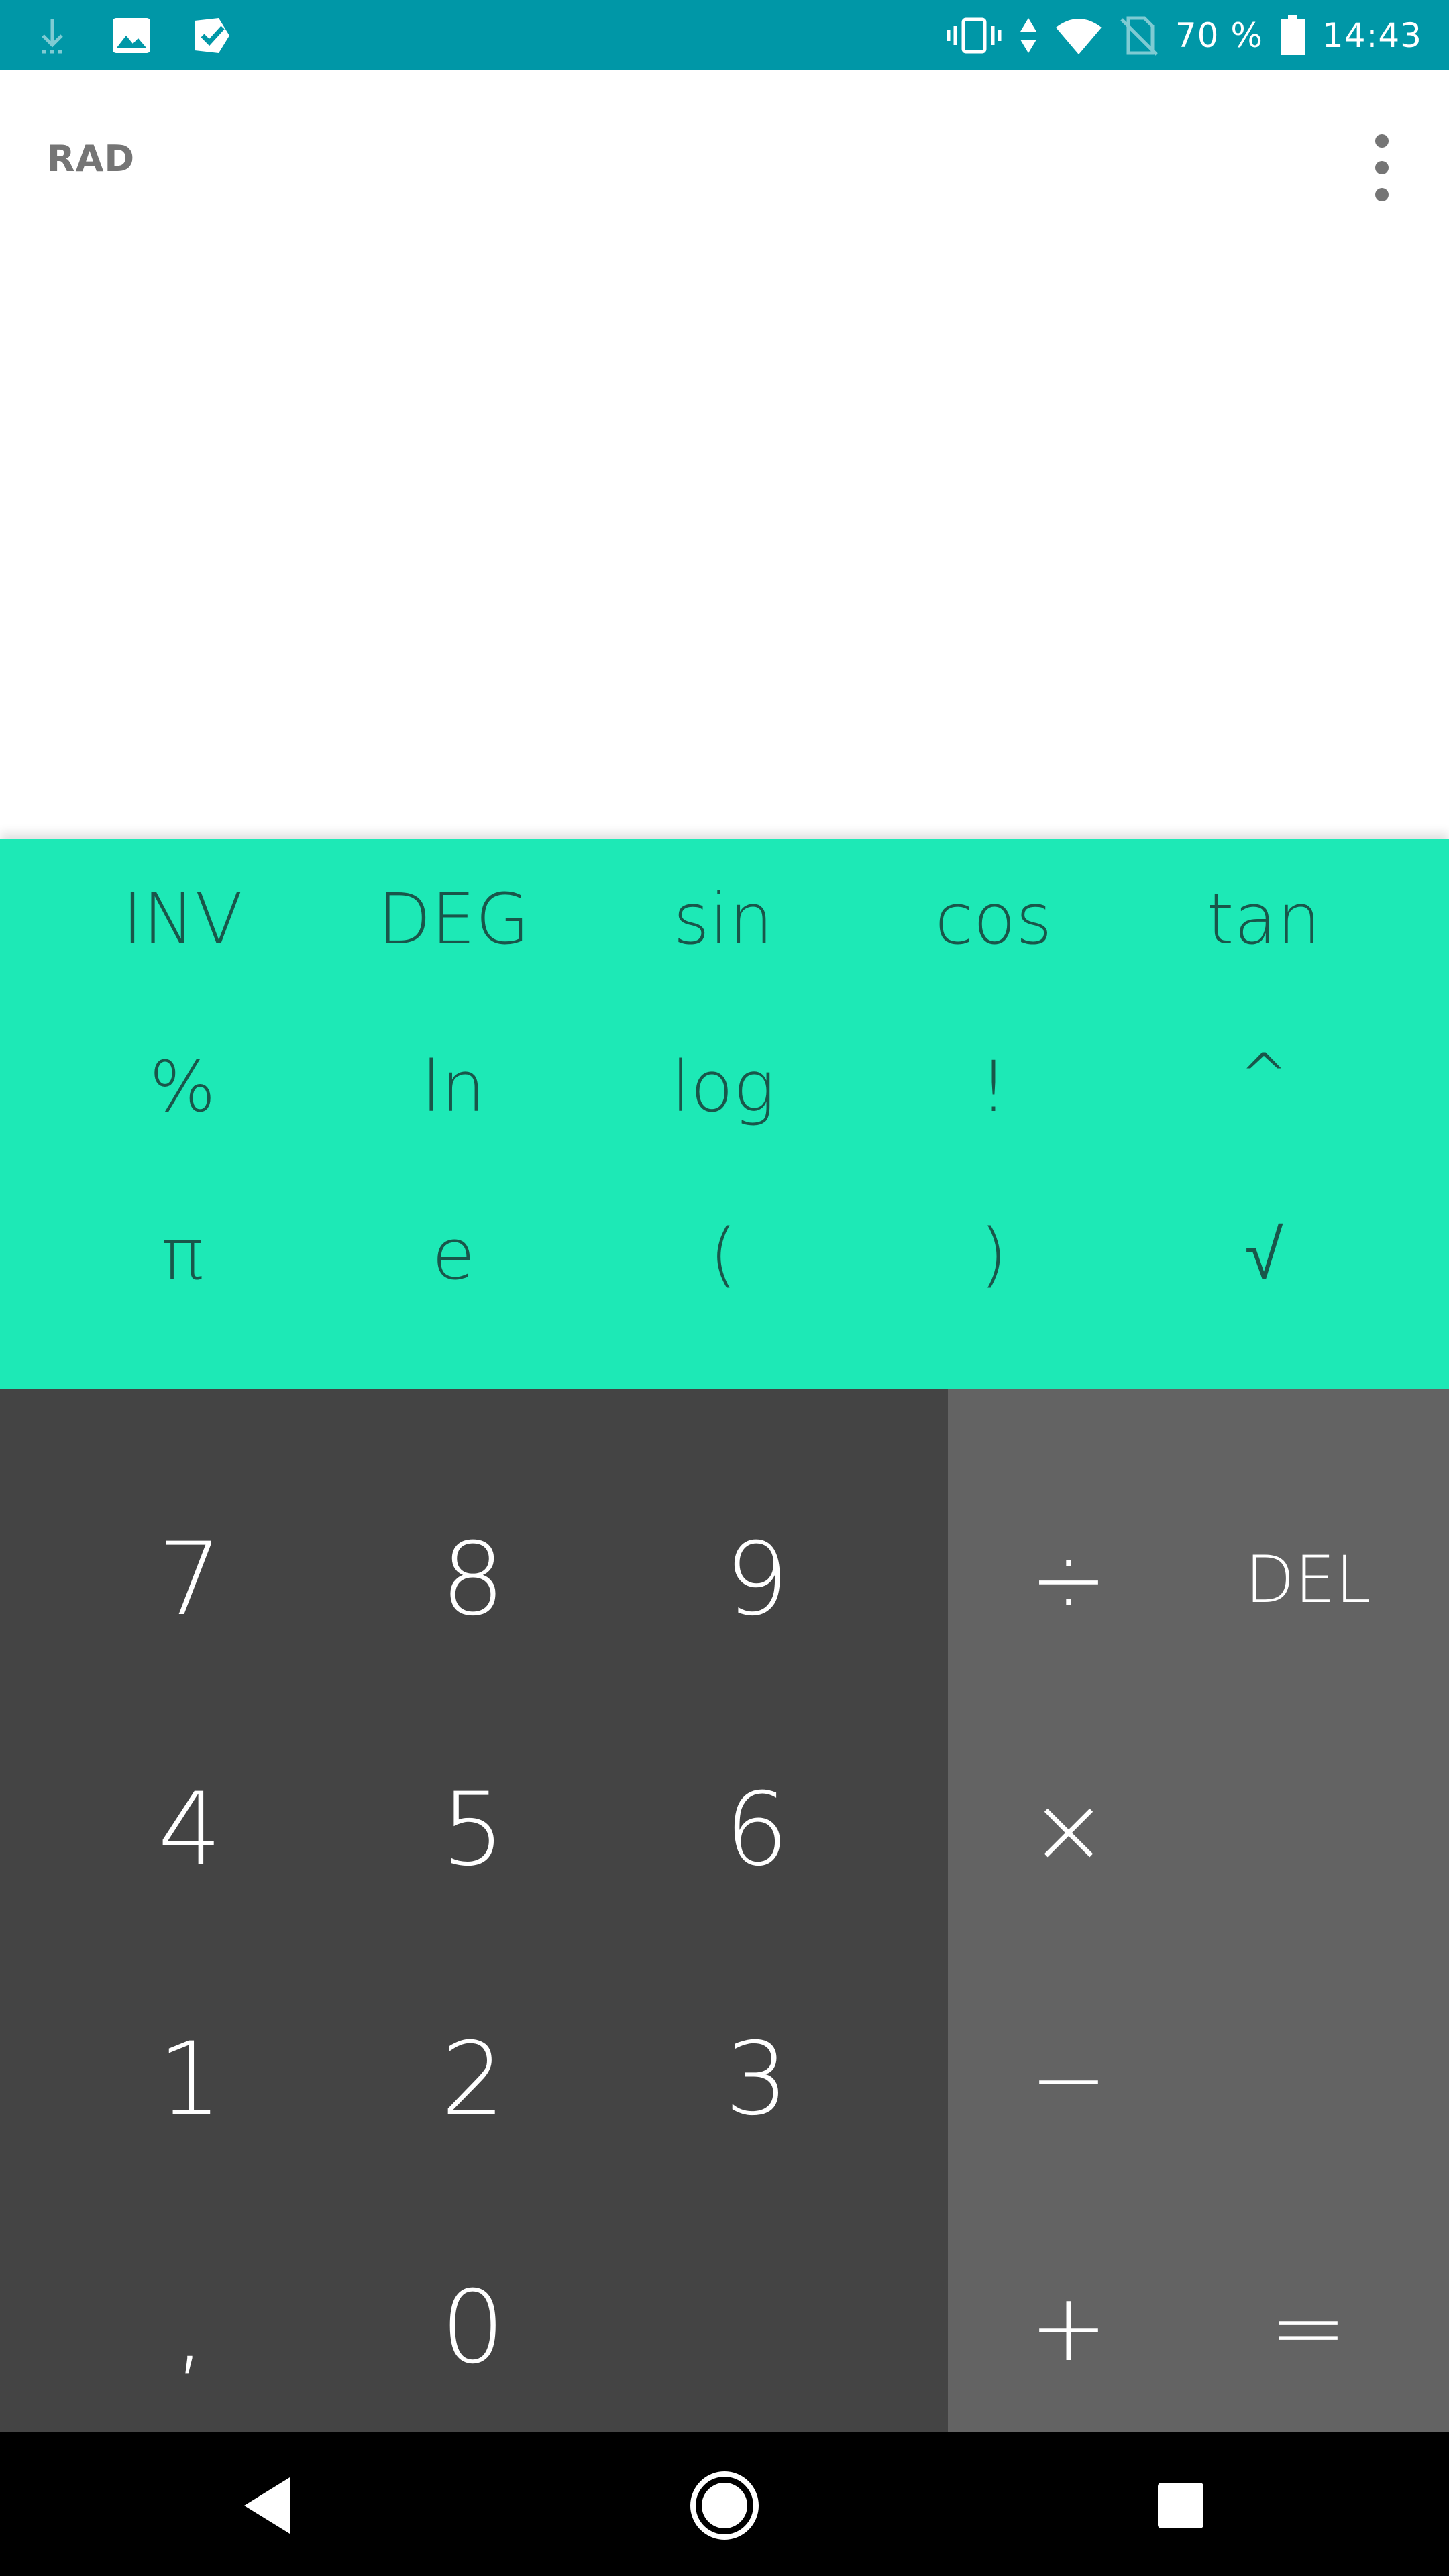  What do you see at coordinates (974, 35) in the screenshot?
I see `vibrate-icon` at bounding box center [974, 35].